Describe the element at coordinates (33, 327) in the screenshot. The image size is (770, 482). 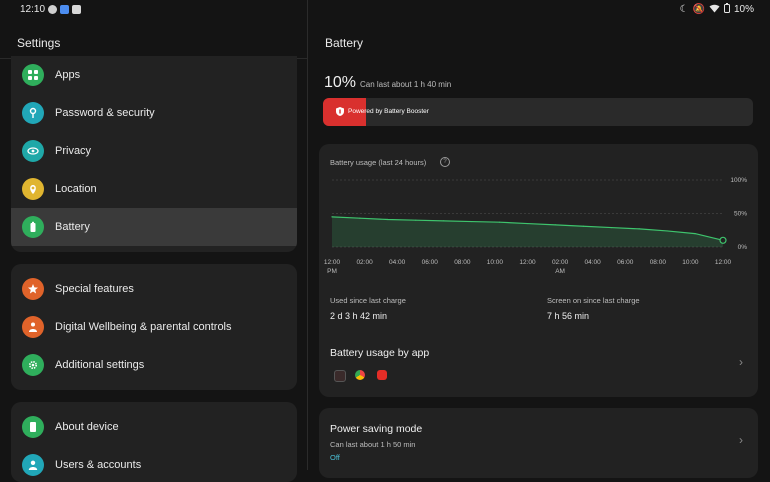
I see `wellbeing-icon` at that location.